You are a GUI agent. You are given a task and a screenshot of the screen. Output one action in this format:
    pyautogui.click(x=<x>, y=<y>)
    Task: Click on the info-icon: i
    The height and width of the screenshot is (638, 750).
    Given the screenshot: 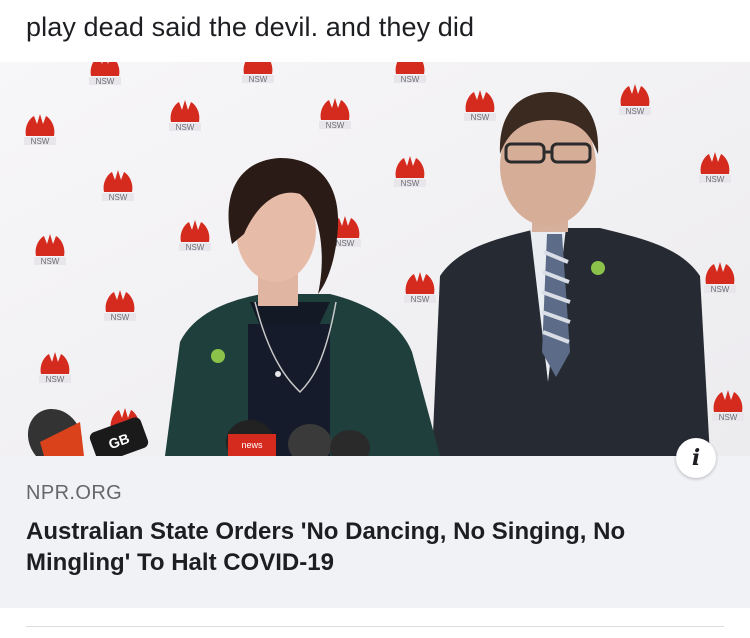 What is the action you would take?
    pyautogui.click(x=696, y=458)
    